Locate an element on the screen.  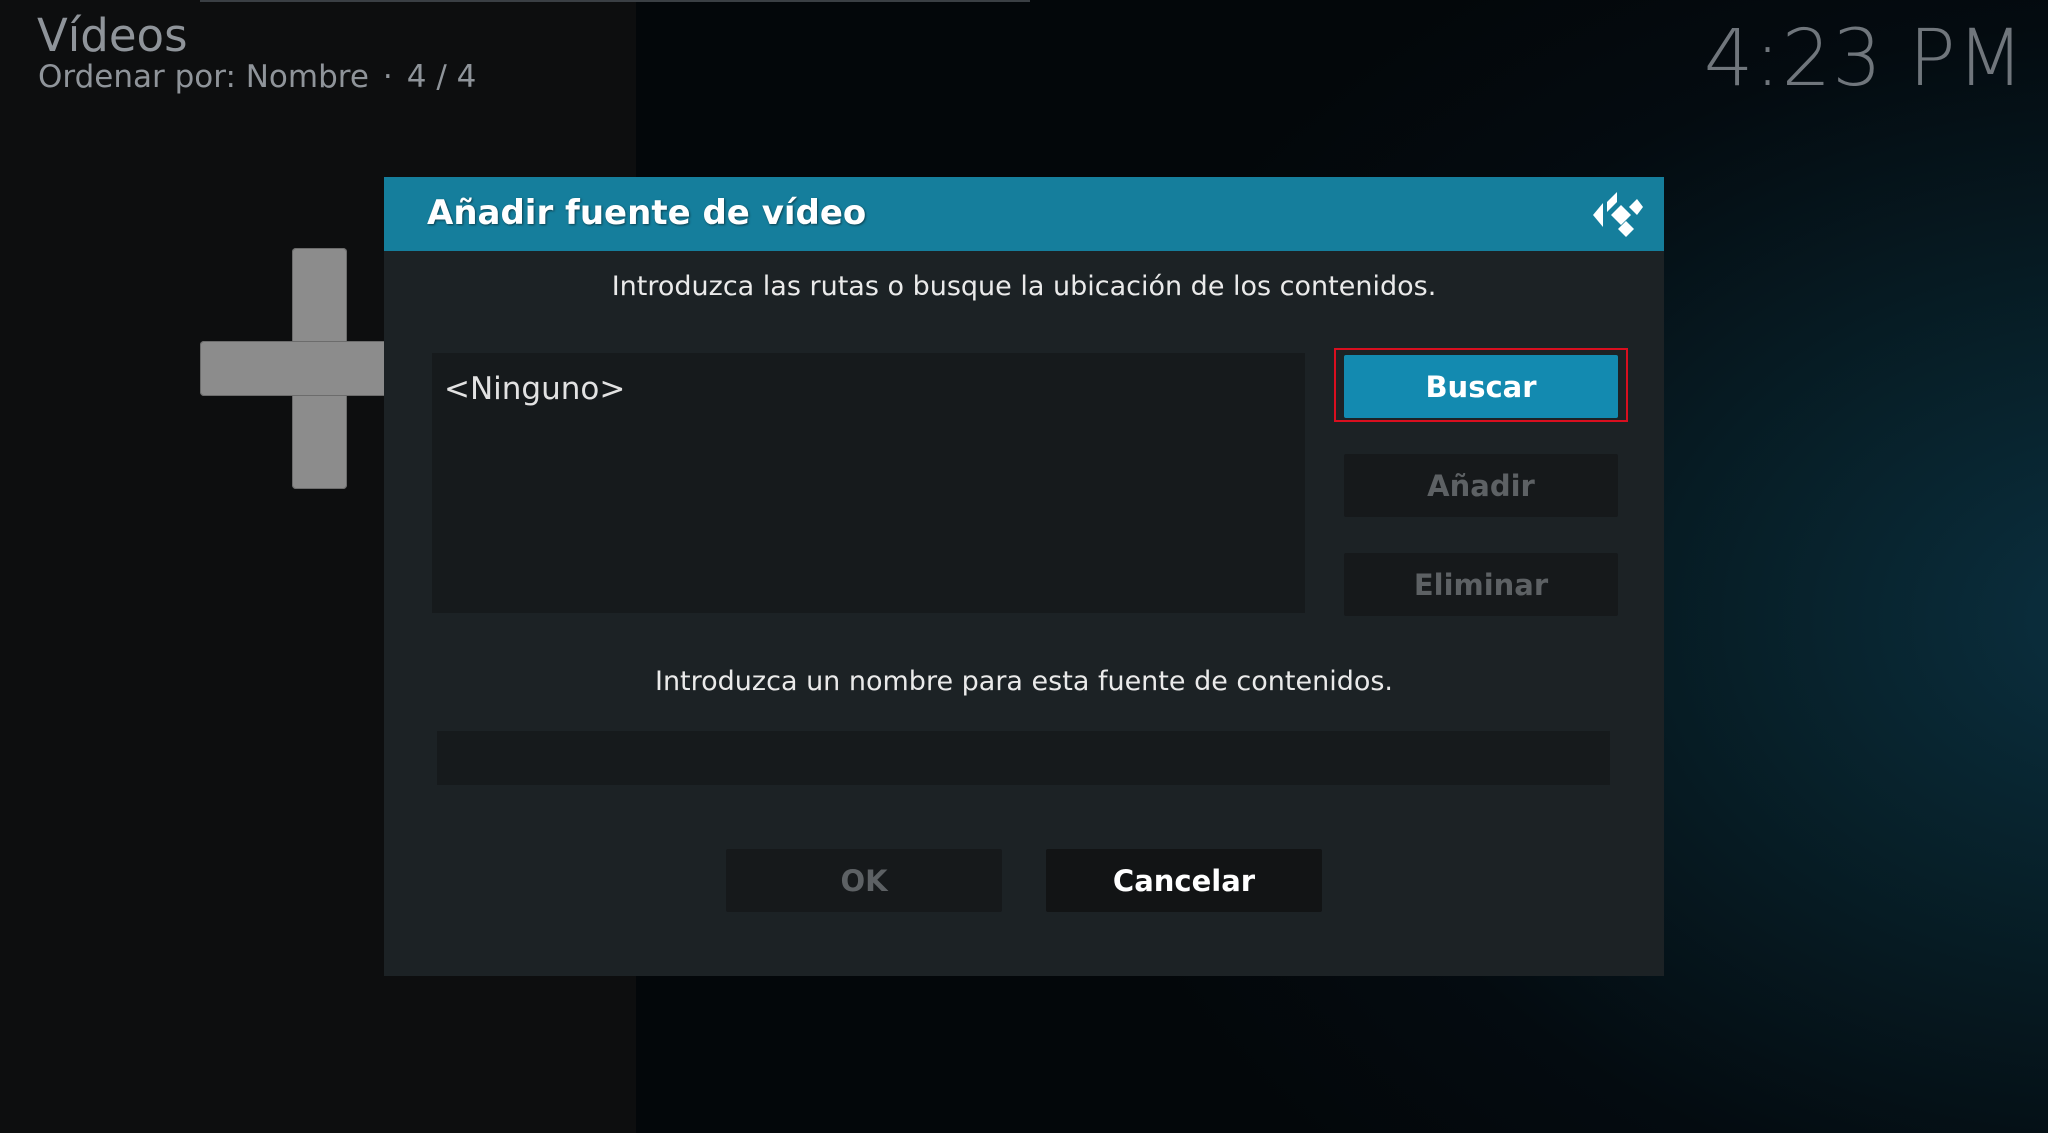
window-title: Vídeos is located at coordinates (112, 35).